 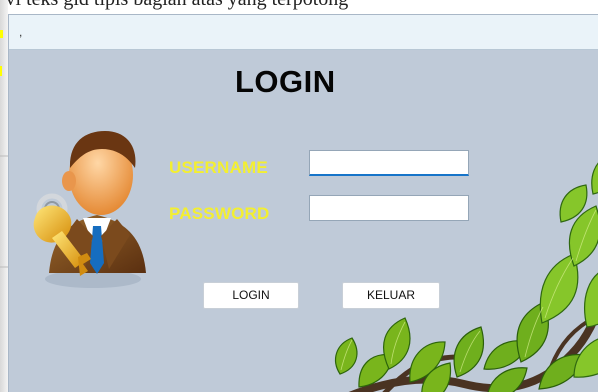 I want to click on window-titlebar: ,, so click(x=303, y=32).